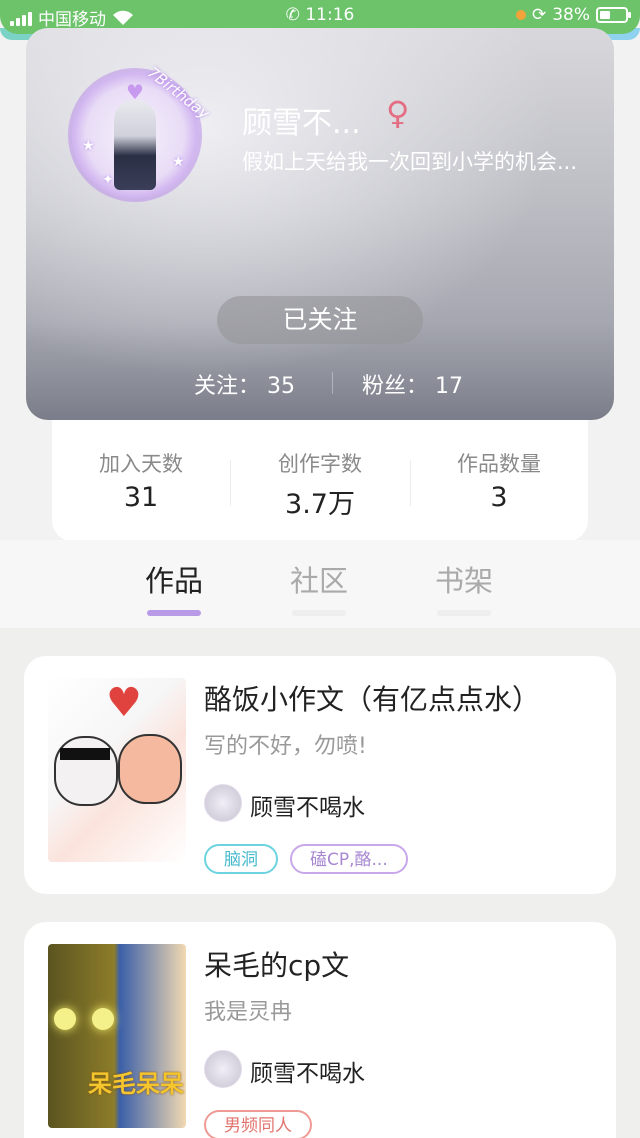 The height and width of the screenshot is (1138, 640). I want to click on female-icon: ♀, so click(398, 113).